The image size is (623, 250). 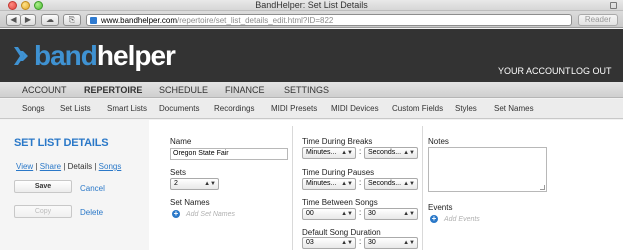 I want to click on notes-textarea, so click(x=487, y=169).